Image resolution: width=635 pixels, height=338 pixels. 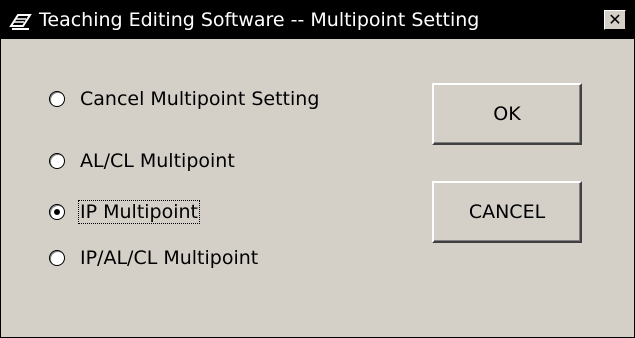 I want to click on radio-ip-multipoint: IP Multipoint, so click(x=124, y=212).